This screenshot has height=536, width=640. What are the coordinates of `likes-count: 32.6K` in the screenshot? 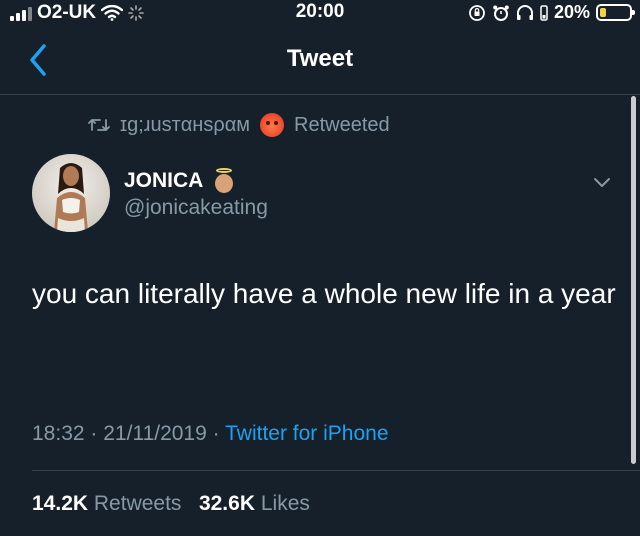 It's located at (226, 503).